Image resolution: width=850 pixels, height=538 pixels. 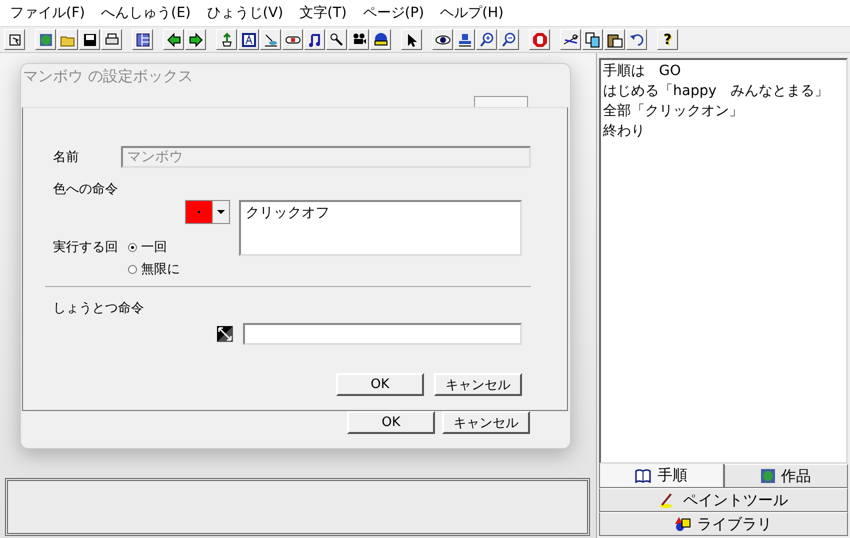 What do you see at coordinates (382, 334) in the screenshot?
I see `collision-command-field` at bounding box center [382, 334].